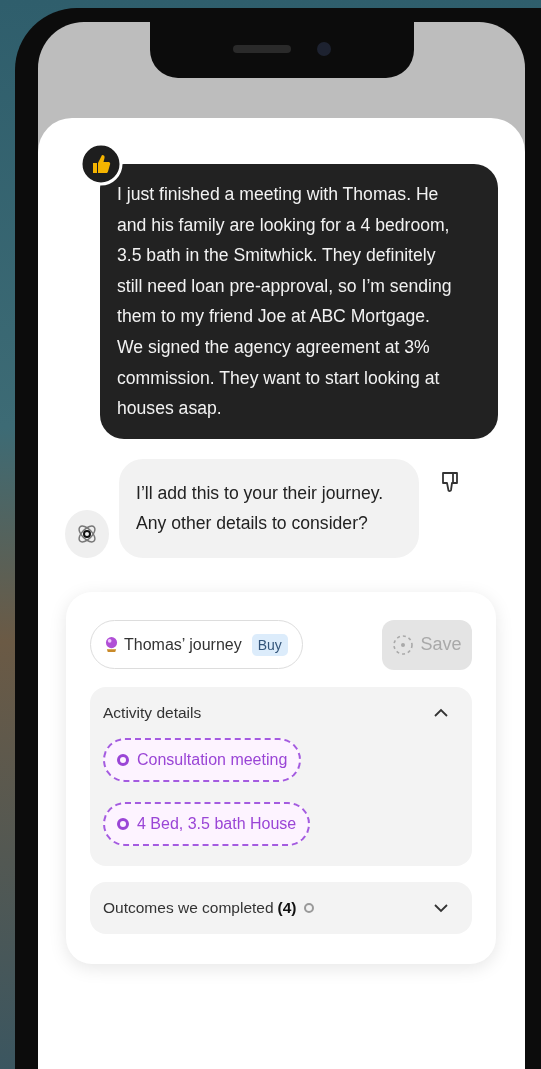 The width and height of the screenshot is (541, 1069). Describe the element at coordinates (87, 533) in the screenshot. I see `assistant-avatar-icon` at that location.